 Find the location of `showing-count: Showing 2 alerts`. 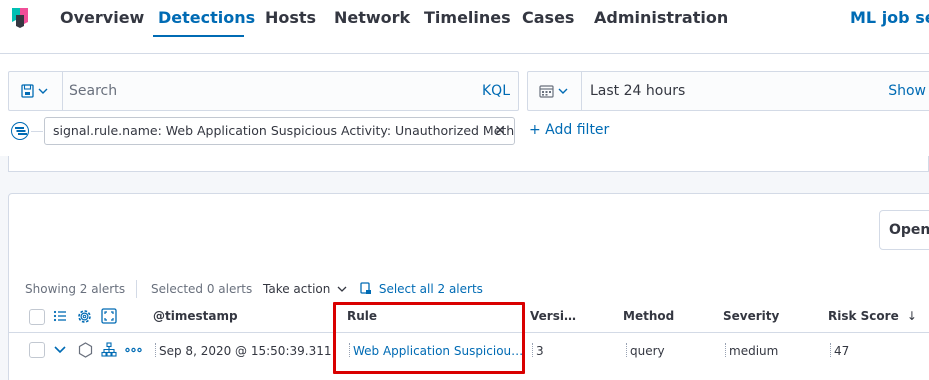

showing-count: Showing 2 alerts is located at coordinates (75, 289).